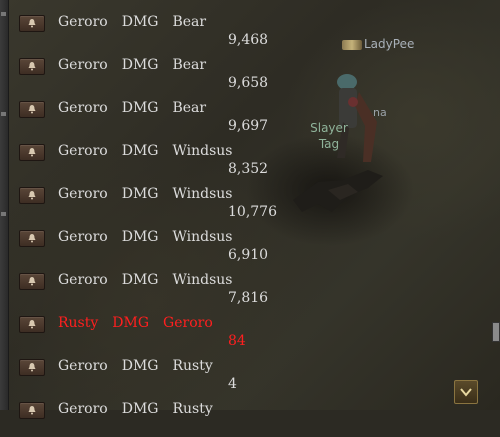  What do you see at coordinates (232, 384) in the screenshot?
I see `damage-value: 4` at bounding box center [232, 384].